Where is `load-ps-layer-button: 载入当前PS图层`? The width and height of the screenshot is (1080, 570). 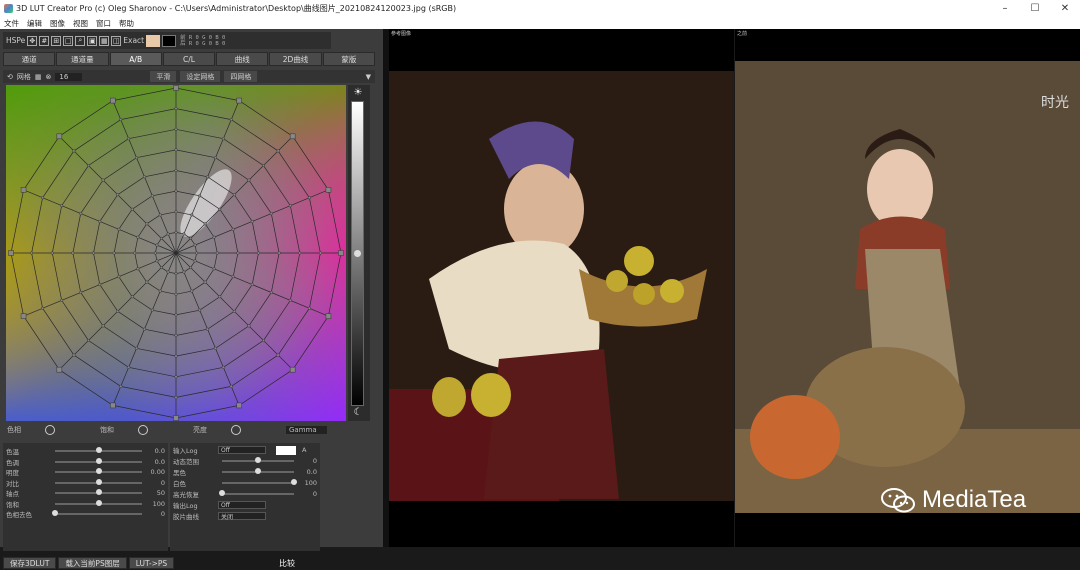 load-ps-layer-button: 载入当前PS图层 is located at coordinates (92, 563).